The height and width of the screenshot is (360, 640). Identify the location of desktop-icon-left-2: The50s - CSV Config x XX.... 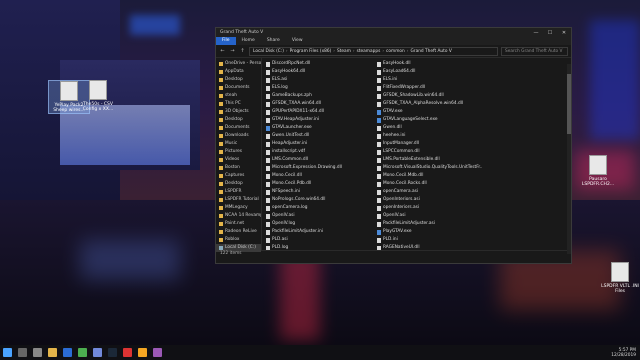
(98, 96).